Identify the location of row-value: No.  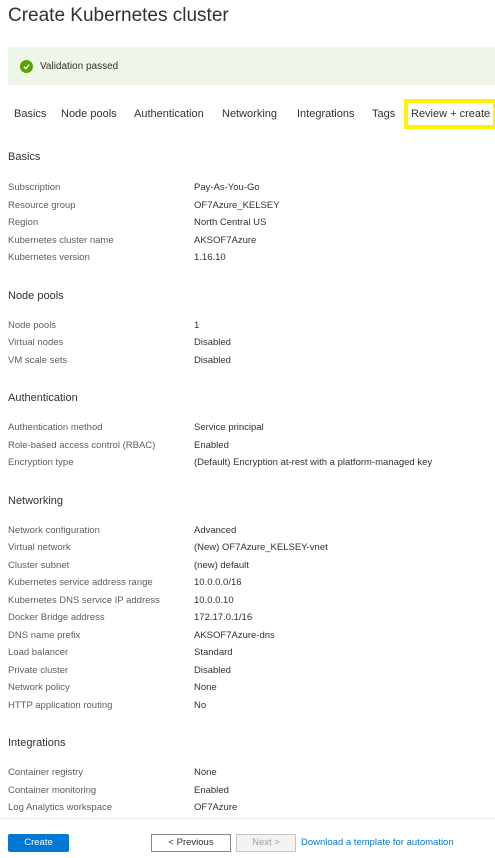
(200, 705).